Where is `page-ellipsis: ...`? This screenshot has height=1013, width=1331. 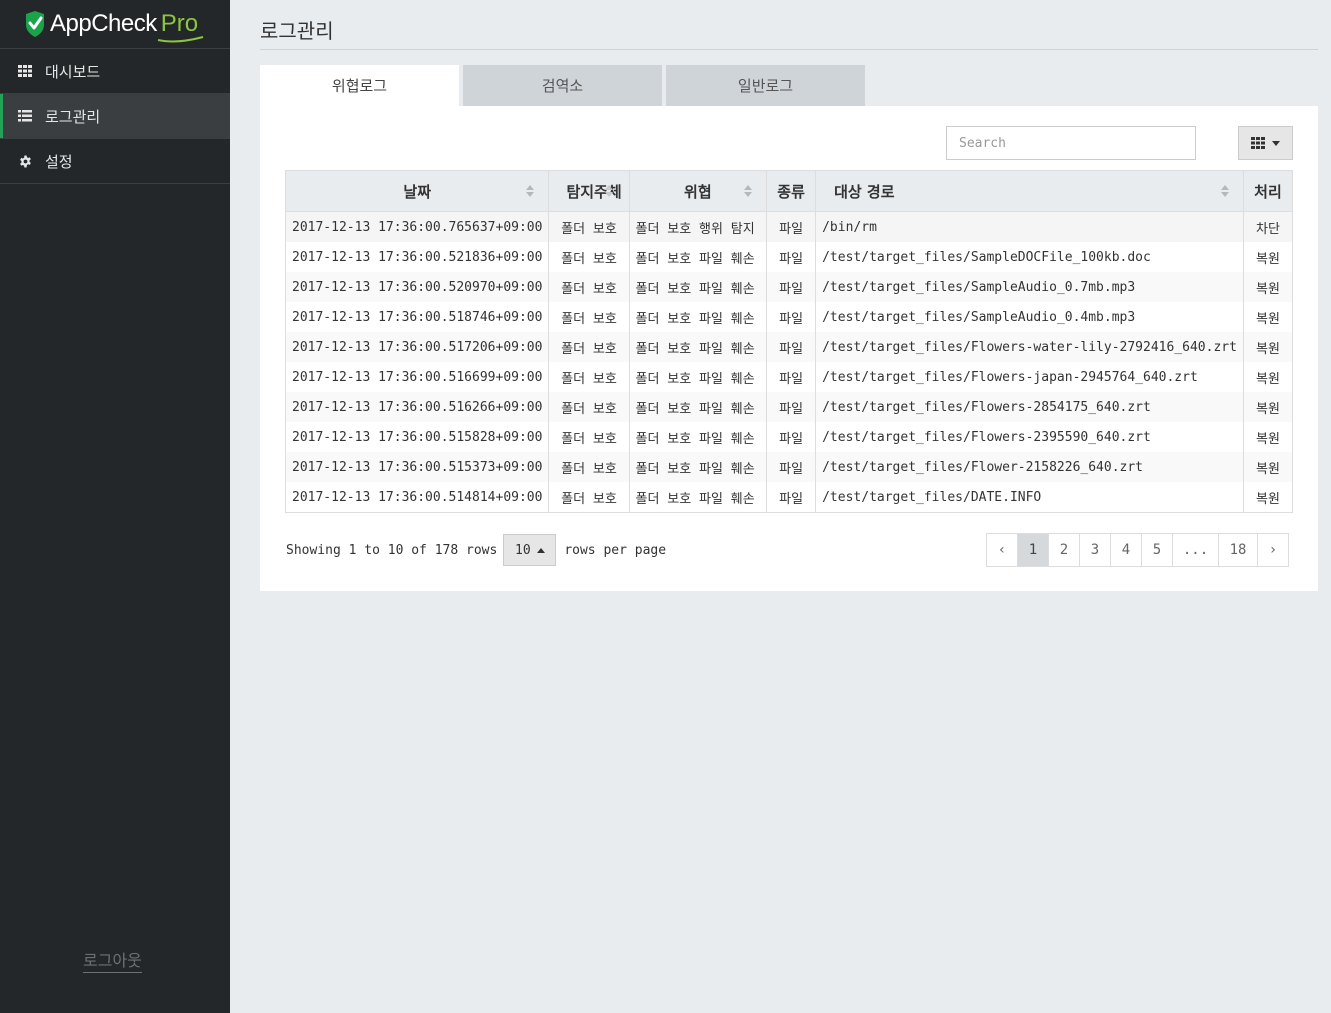 page-ellipsis: ... is located at coordinates (1196, 550).